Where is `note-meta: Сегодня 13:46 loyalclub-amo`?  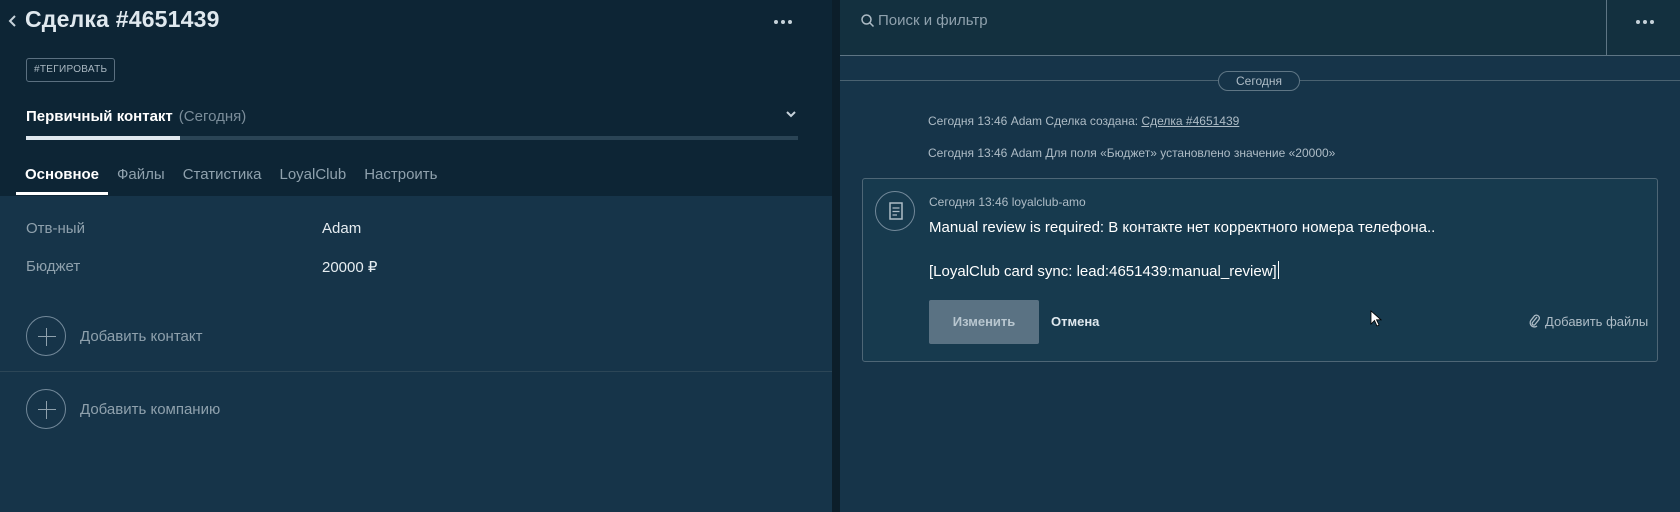 note-meta: Сегодня 13:46 loyalclub-amo is located at coordinates (1007, 202).